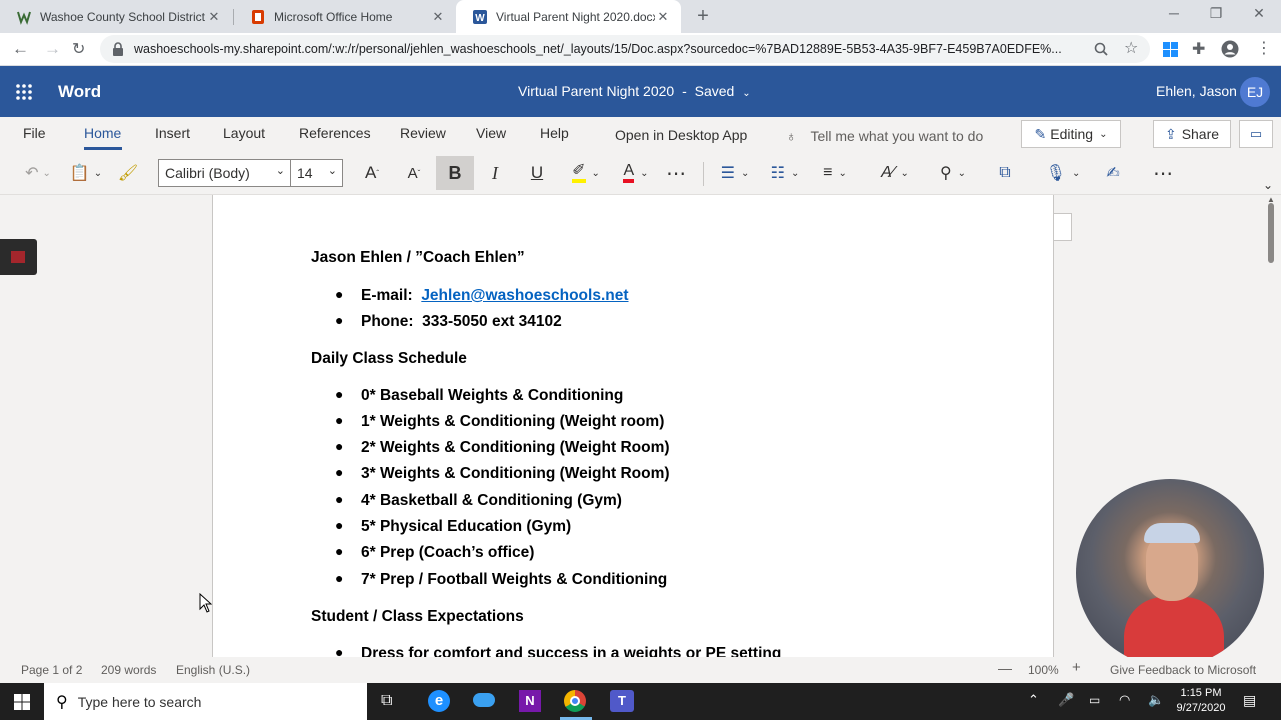  I want to click on volume-icon: 🔈, so click(1156, 700).